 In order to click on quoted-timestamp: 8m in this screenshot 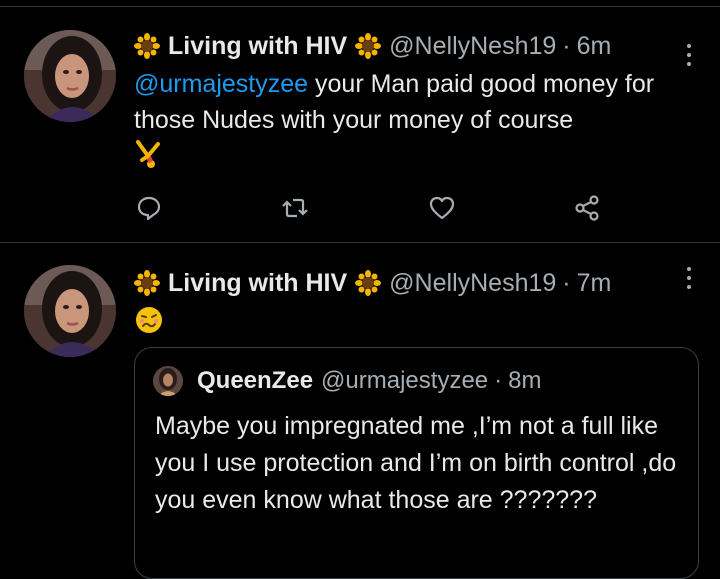, I will do `click(524, 381)`.